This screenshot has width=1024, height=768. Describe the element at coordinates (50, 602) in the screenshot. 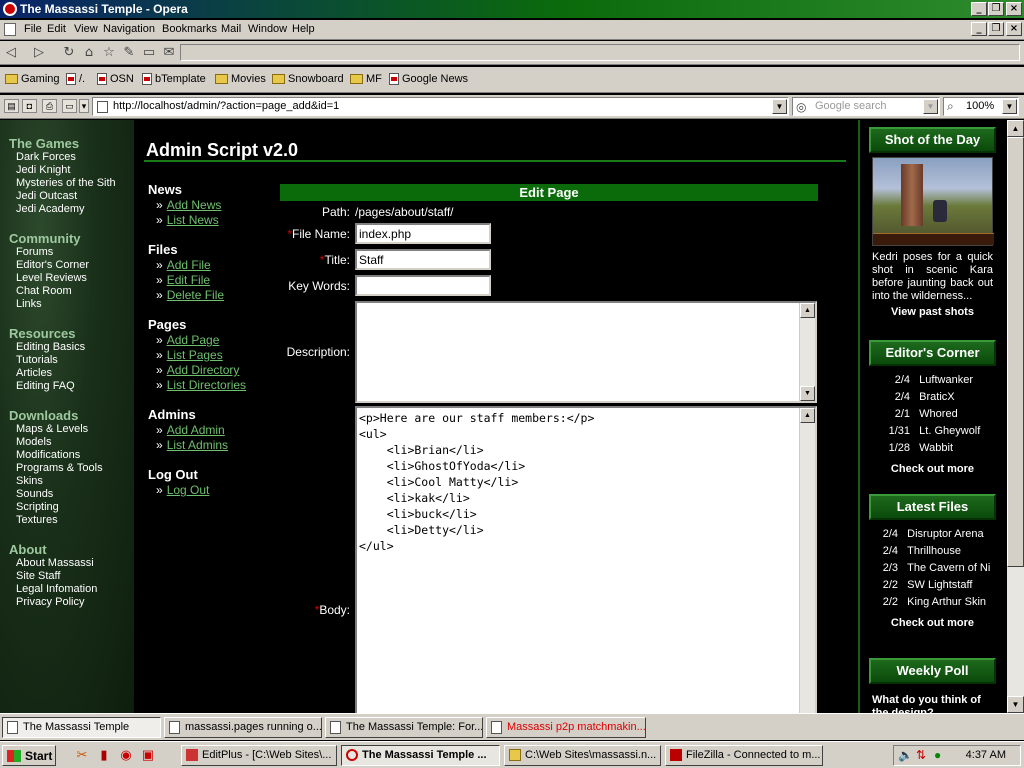

I see `nav-link: Privacy Policy` at that location.